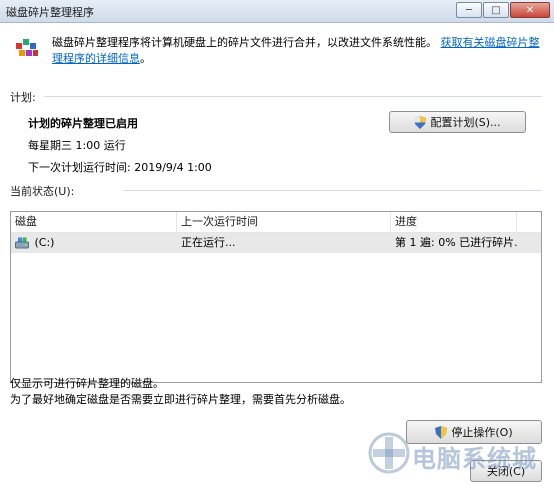 The height and width of the screenshot is (487, 554). Describe the element at coordinates (27, 47) in the screenshot. I see `defrag-app-icon` at that location.